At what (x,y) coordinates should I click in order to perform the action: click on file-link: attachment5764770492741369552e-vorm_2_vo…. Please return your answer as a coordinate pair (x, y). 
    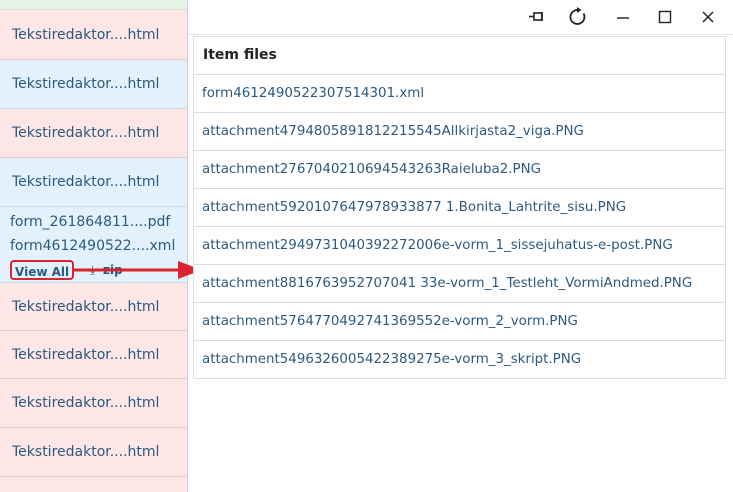
    Looking at the image, I should click on (459, 322).